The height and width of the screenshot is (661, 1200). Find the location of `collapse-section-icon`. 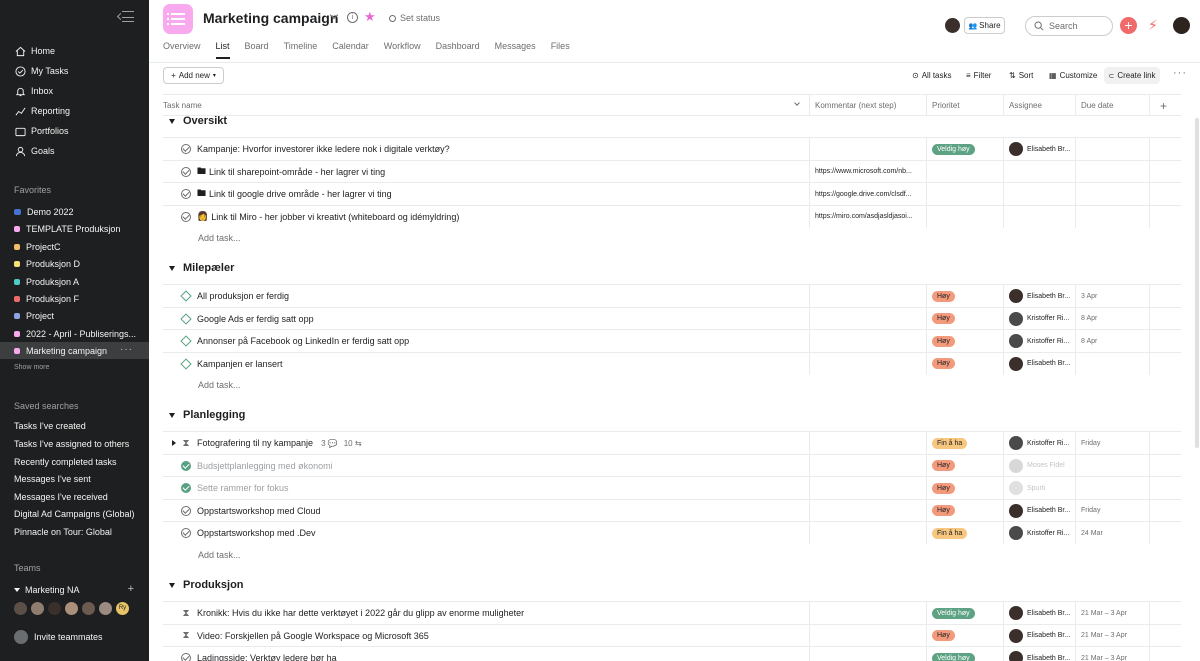

collapse-section-icon is located at coordinates (172, 268).